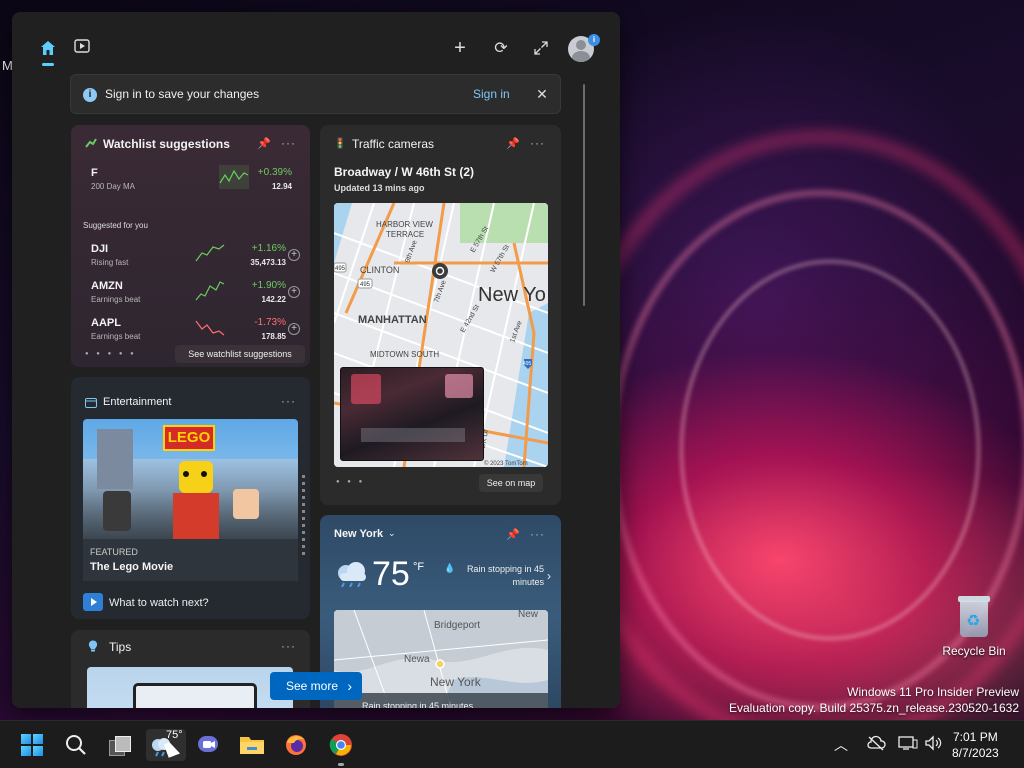 The image size is (1024, 768). Describe the element at coordinates (159, 603) in the screenshot. I see `what-to-watch-link: What to watch next?` at that location.